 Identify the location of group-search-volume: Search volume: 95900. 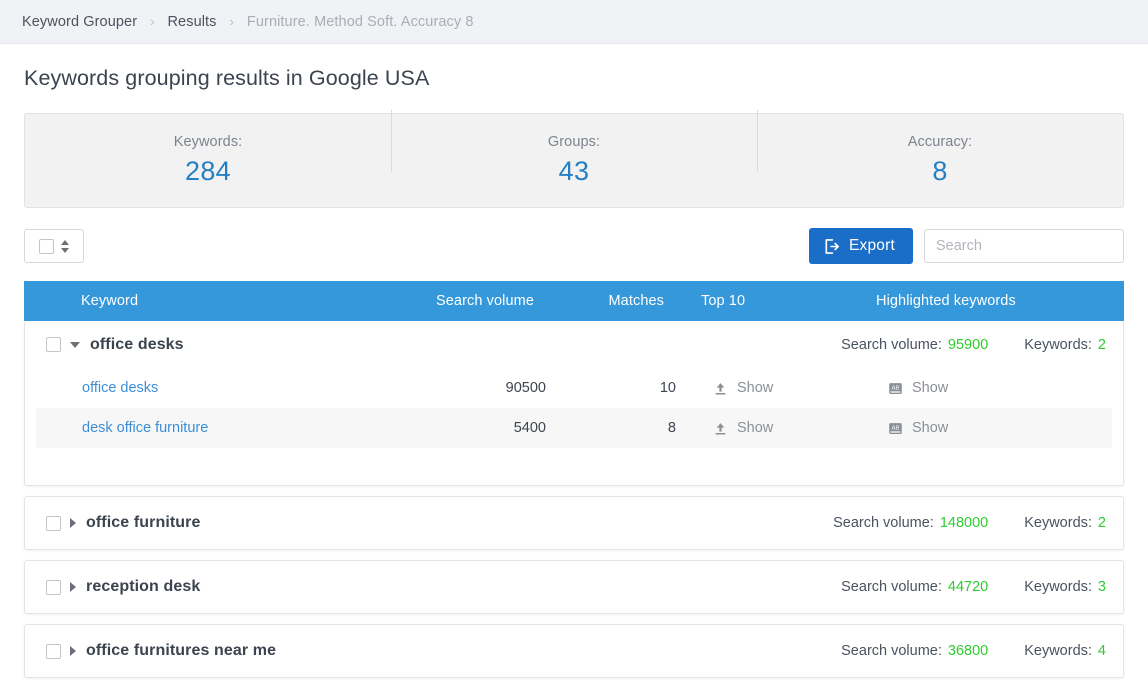
(914, 345).